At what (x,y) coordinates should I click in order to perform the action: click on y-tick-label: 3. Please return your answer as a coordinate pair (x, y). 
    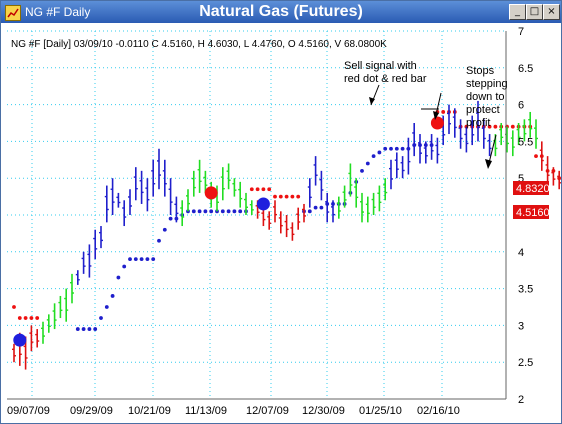
    Looking at the image, I should click on (521, 326).